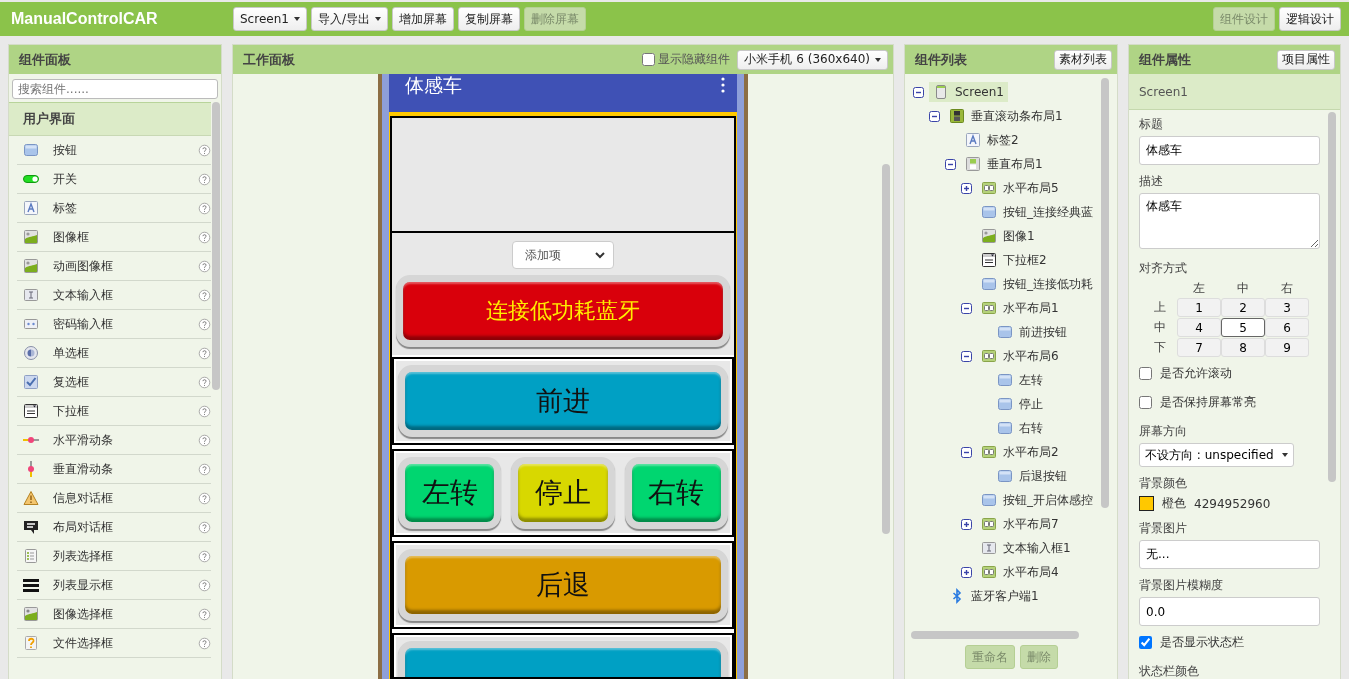  I want to click on property-label: 描述, so click(1151, 181).